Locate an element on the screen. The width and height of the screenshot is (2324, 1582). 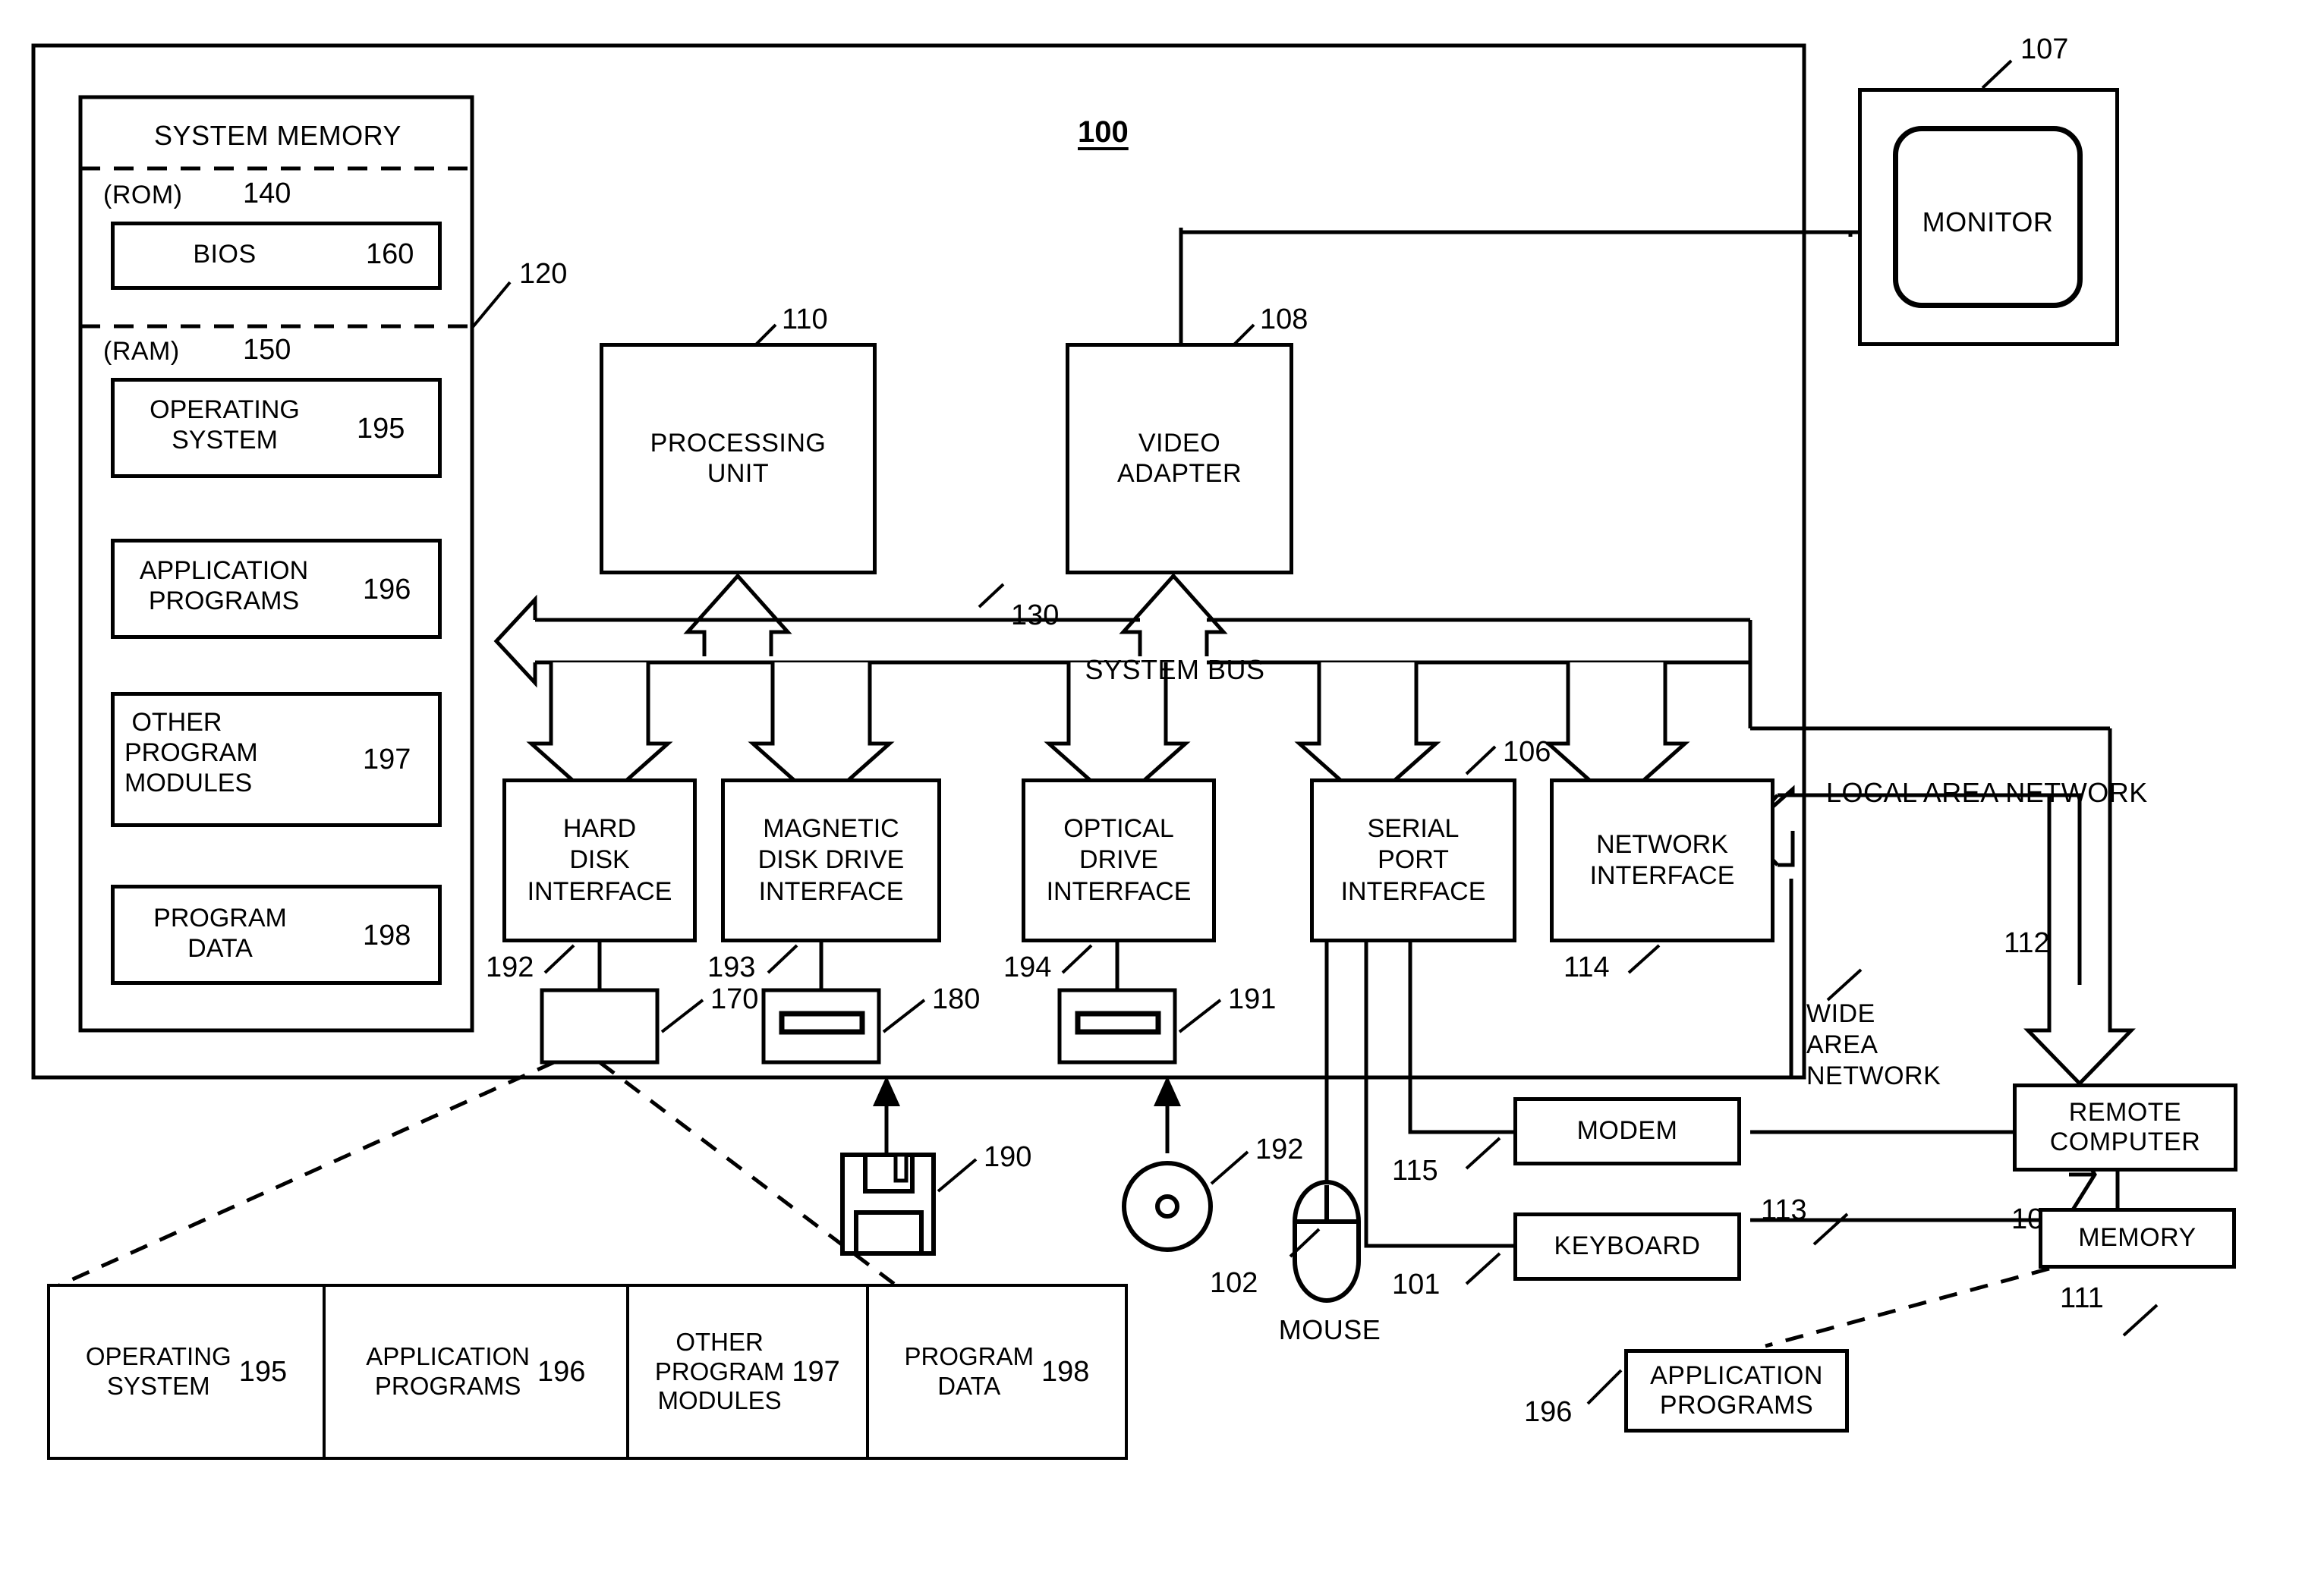
serial-port-interface-label: SERIAL PORT INTERFACE is located at coordinates (1413, 859).